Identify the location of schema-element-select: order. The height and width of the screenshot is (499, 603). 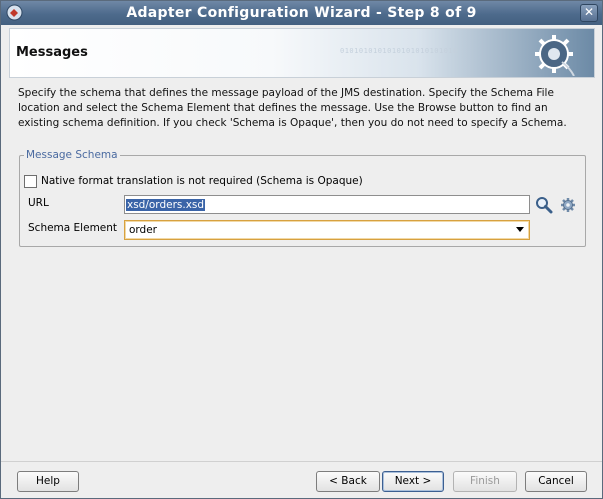
(327, 230).